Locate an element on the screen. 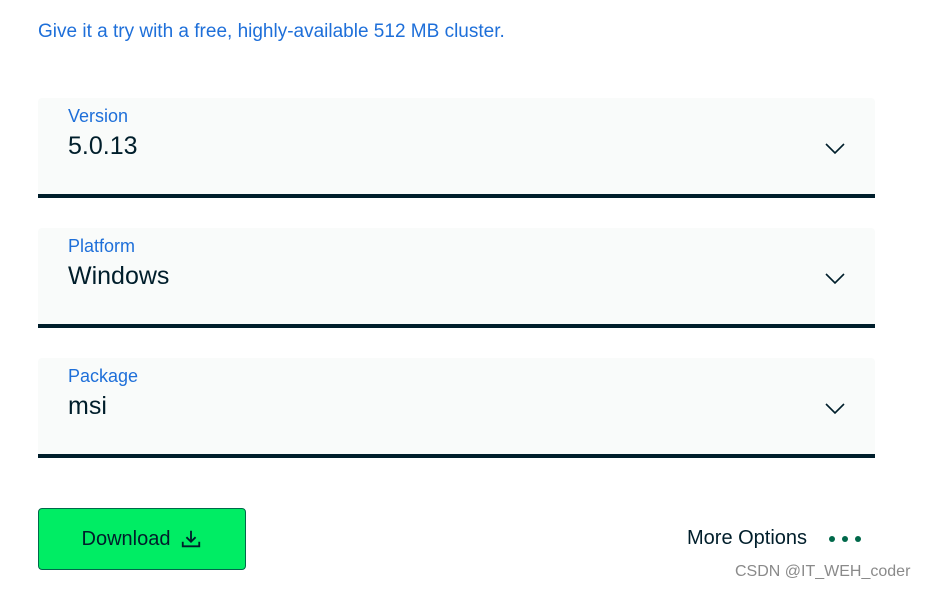 The height and width of the screenshot is (590, 929). platform-label: Platform is located at coordinates (102, 246).